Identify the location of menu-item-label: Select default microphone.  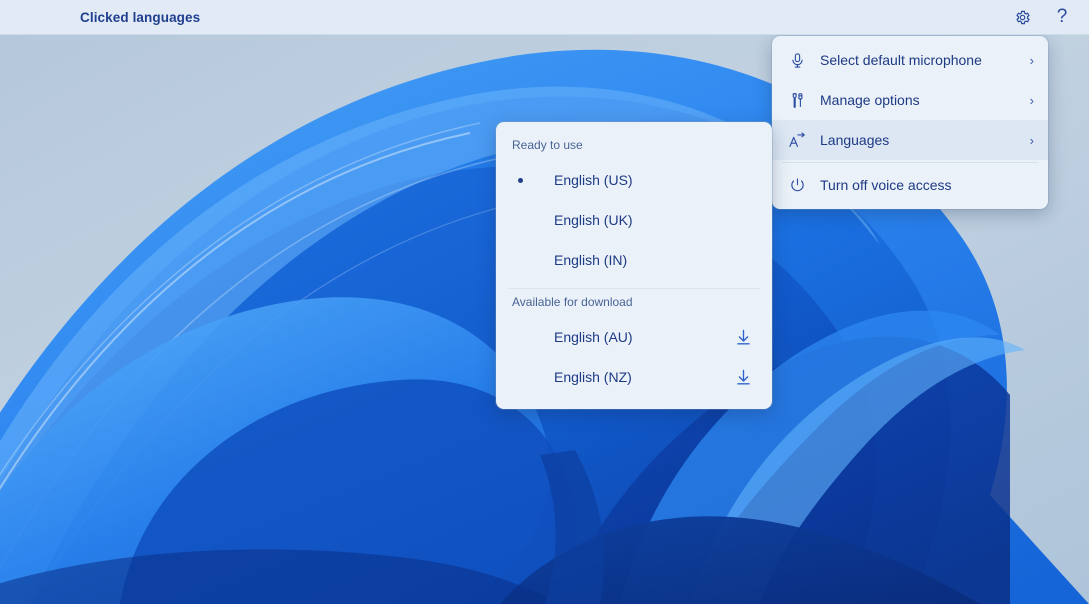
(901, 60).